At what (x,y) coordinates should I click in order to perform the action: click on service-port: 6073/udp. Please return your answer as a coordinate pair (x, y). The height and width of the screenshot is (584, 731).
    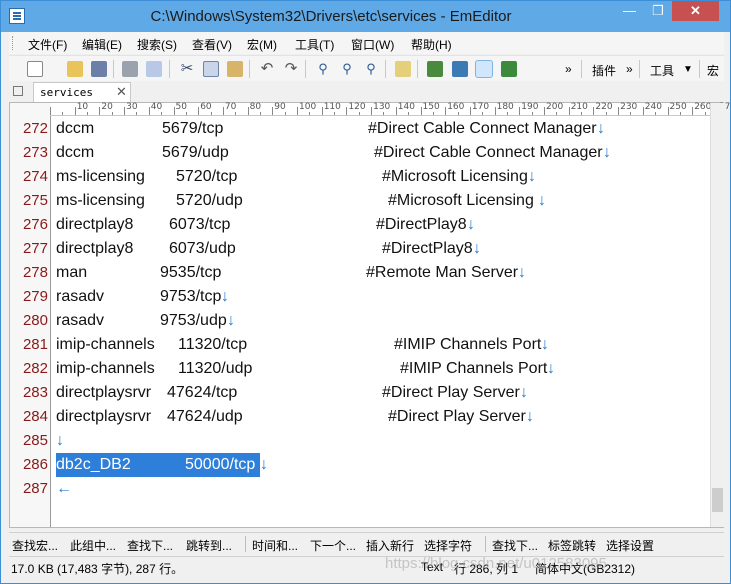
    Looking at the image, I should click on (202, 248).